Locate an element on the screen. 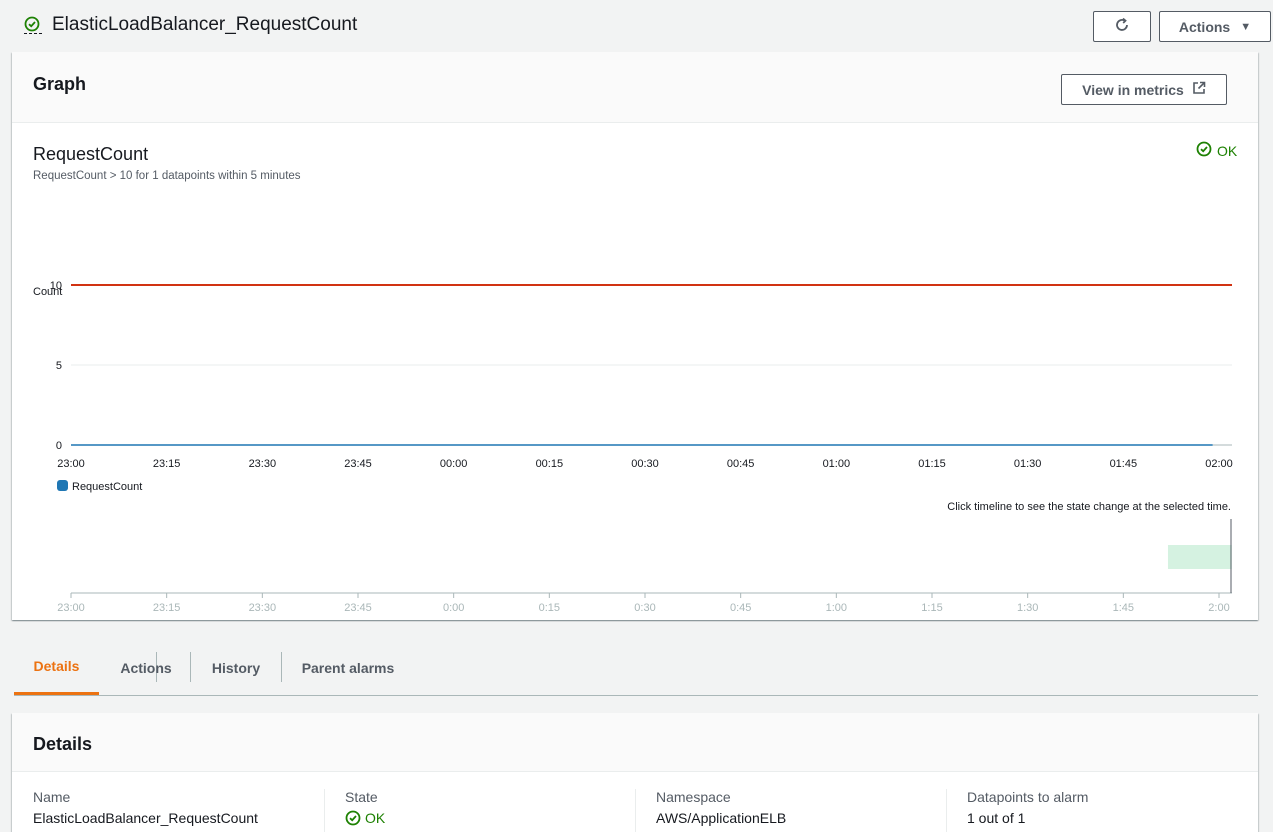 The height and width of the screenshot is (832, 1273). refresh-icon is located at coordinates (1122, 26).